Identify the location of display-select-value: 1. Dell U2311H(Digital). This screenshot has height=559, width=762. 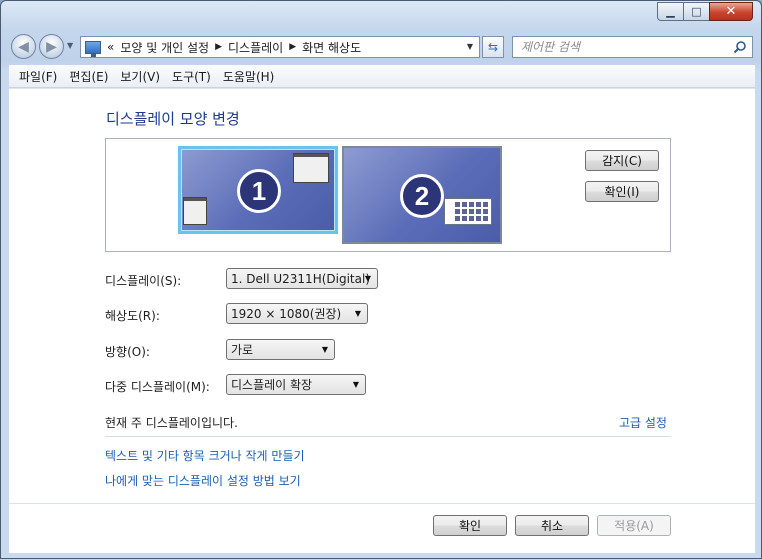
(300, 278).